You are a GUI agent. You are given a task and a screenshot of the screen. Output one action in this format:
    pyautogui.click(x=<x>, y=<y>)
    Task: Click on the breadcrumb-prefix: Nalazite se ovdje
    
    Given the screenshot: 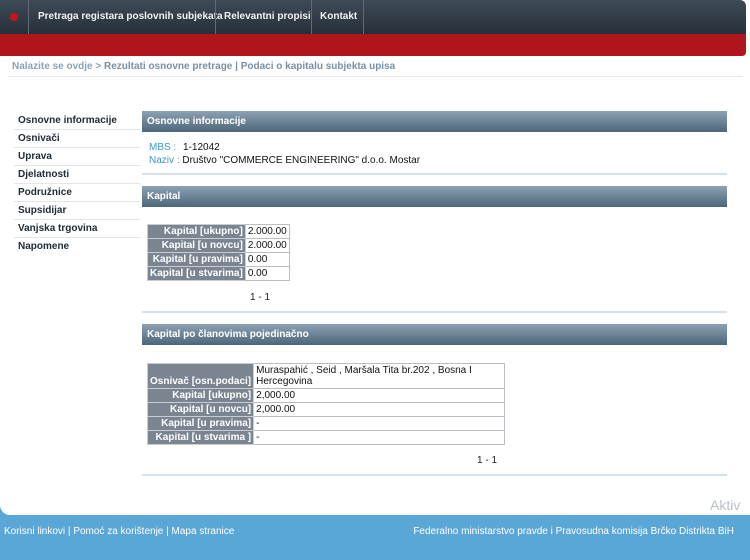 What is the action you would take?
    pyautogui.click(x=52, y=66)
    